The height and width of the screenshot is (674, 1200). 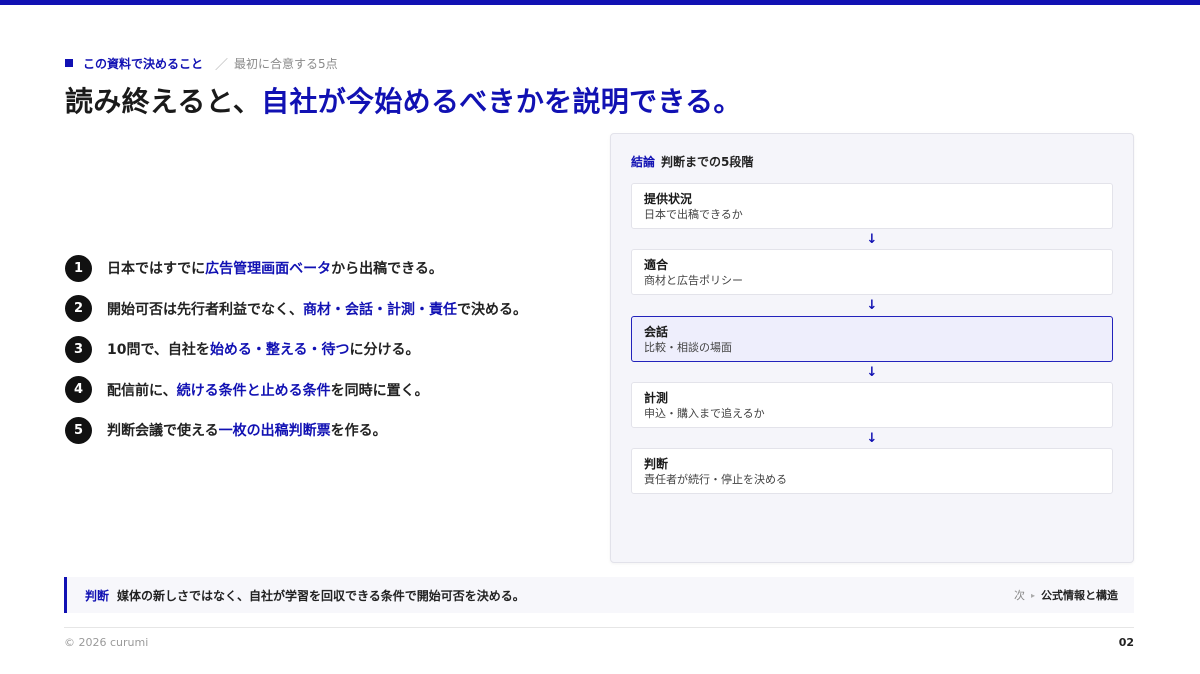 I want to click on panel-title: 結論 判断までの5段階, so click(x=692, y=161).